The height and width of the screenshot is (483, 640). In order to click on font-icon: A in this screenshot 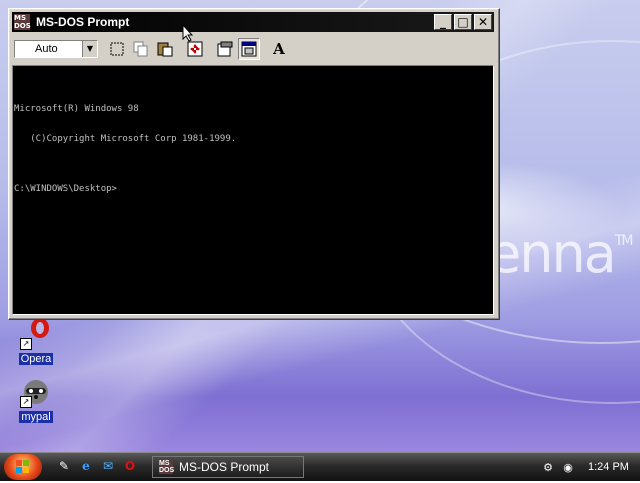, I will do `click(279, 49)`.